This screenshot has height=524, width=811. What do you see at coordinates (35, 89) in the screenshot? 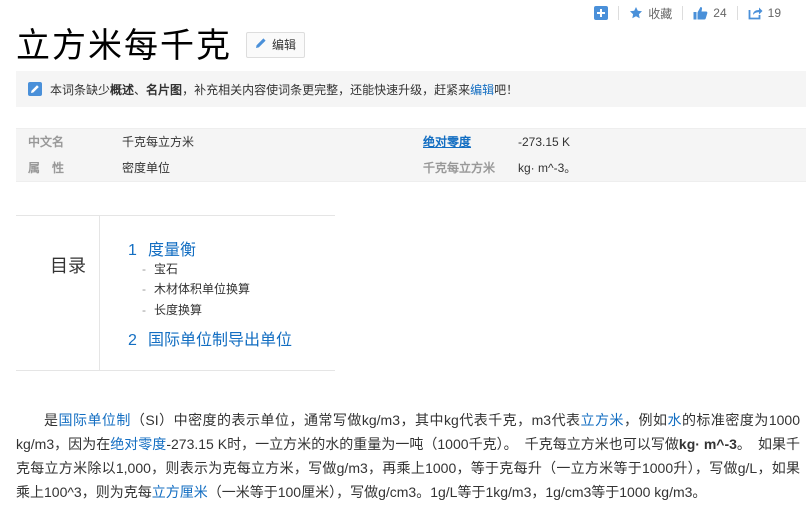
I see `edit-note-icon` at bounding box center [35, 89].